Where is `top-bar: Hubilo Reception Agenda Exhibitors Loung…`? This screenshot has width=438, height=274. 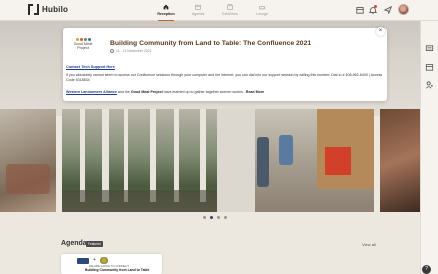
top-bar: Hubilo Reception Agenda Exhibitors Loung… is located at coordinates (219, 10).